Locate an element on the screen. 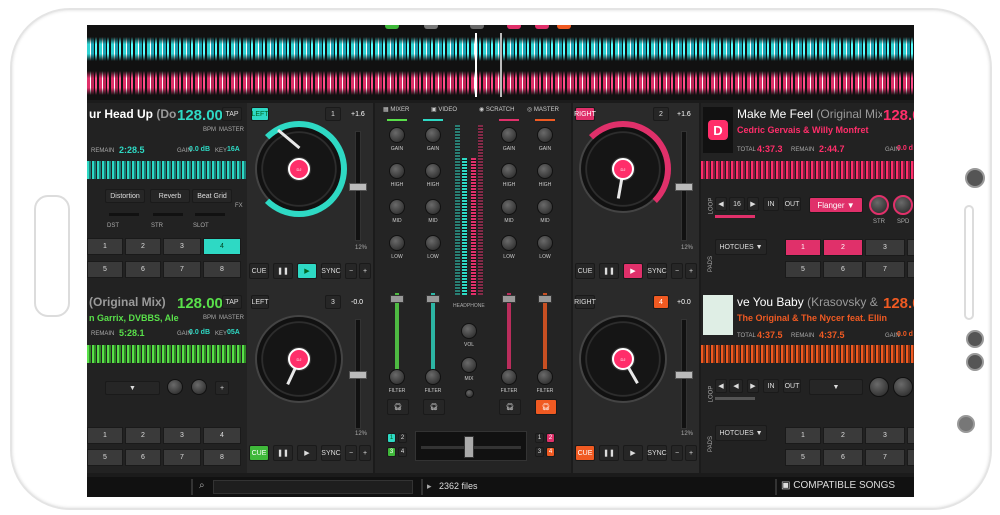 The image size is (1000, 515). ch1-filter-knob is located at coordinates (433, 377).